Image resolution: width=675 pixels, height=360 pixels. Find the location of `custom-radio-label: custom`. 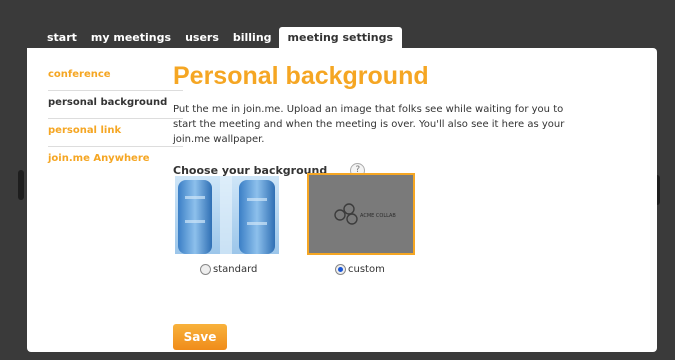

custom-radio-label: custom is located at coordinates (366, 269).